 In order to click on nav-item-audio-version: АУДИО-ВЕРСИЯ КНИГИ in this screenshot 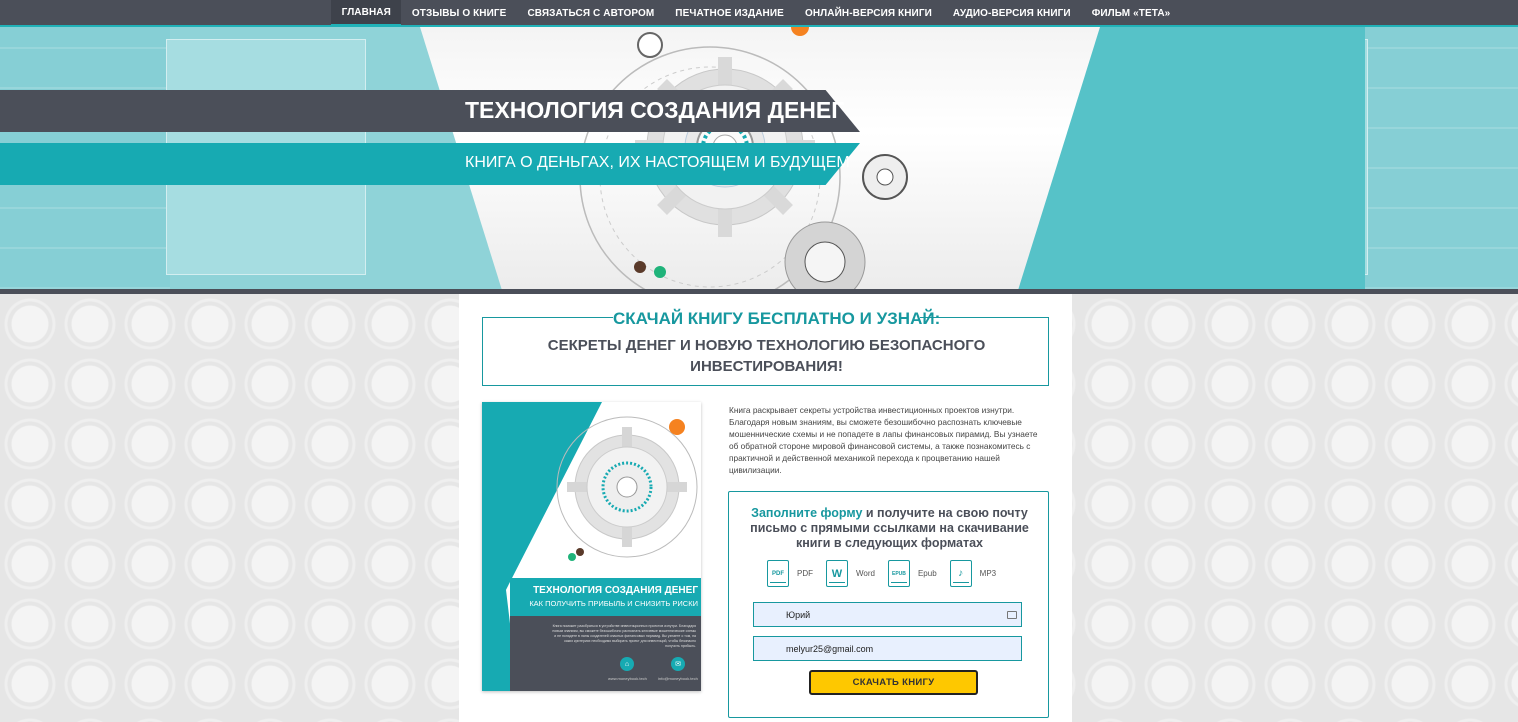, I will do `click(1011, 13)`.